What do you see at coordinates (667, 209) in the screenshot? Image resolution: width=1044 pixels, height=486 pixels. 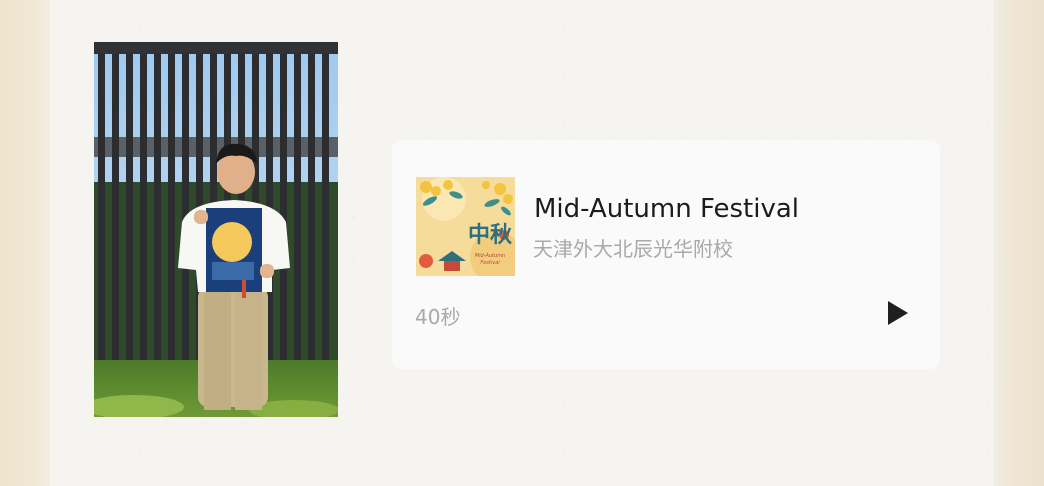 I see `audio-title: Mid-Autumn Festival` at bounding box center [667, 209].